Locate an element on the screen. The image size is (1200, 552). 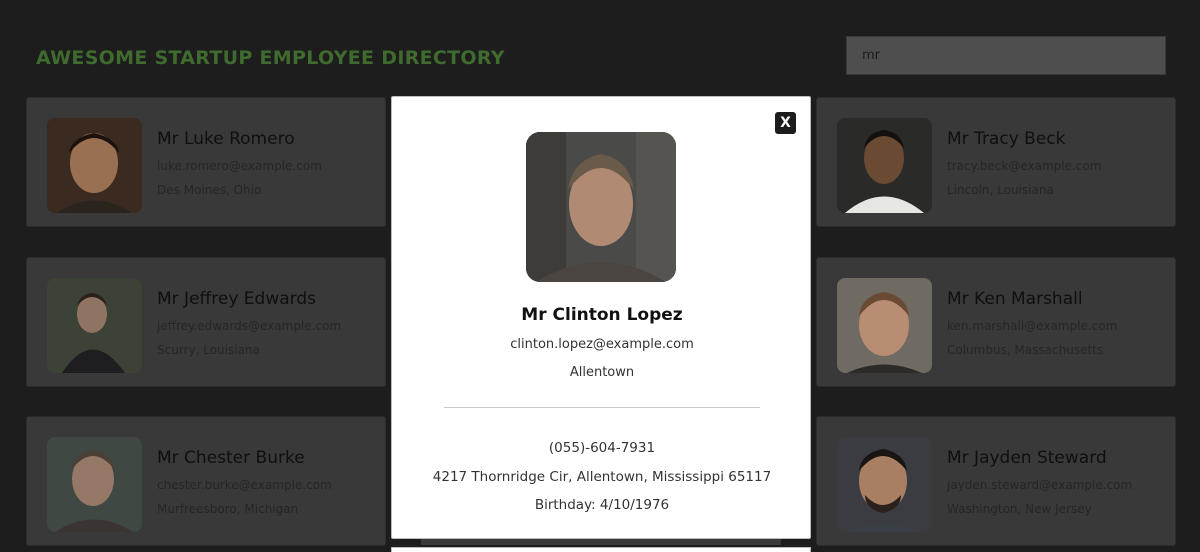
divider is located at coordinates (602, 407).